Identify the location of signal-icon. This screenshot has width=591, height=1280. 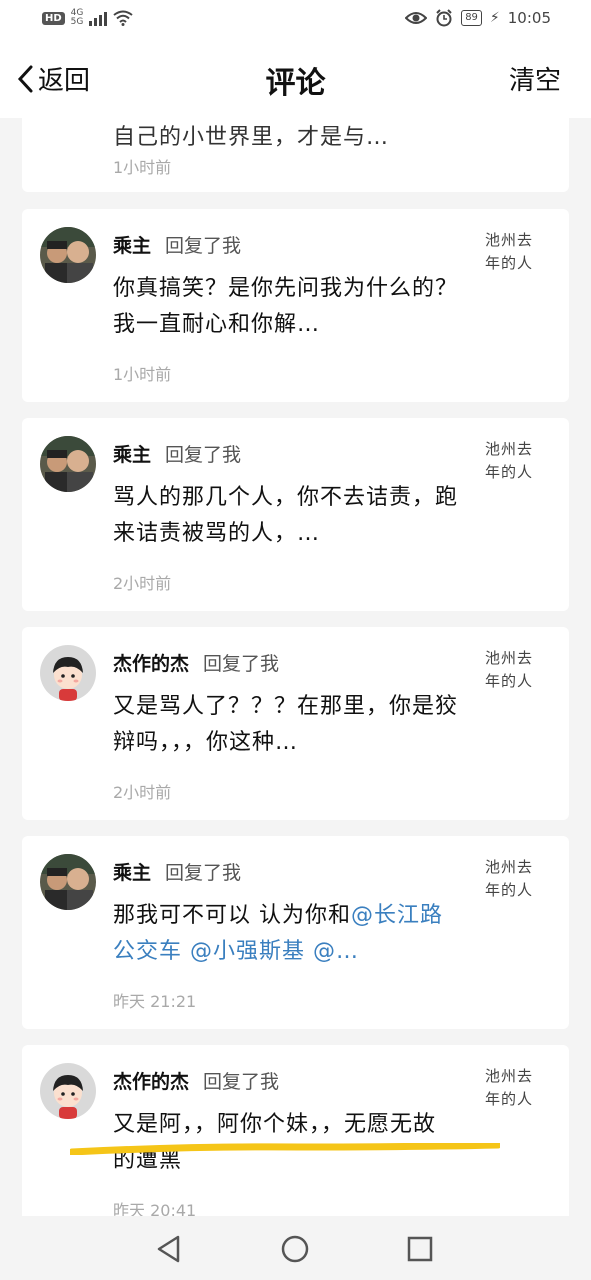
(98, 18).